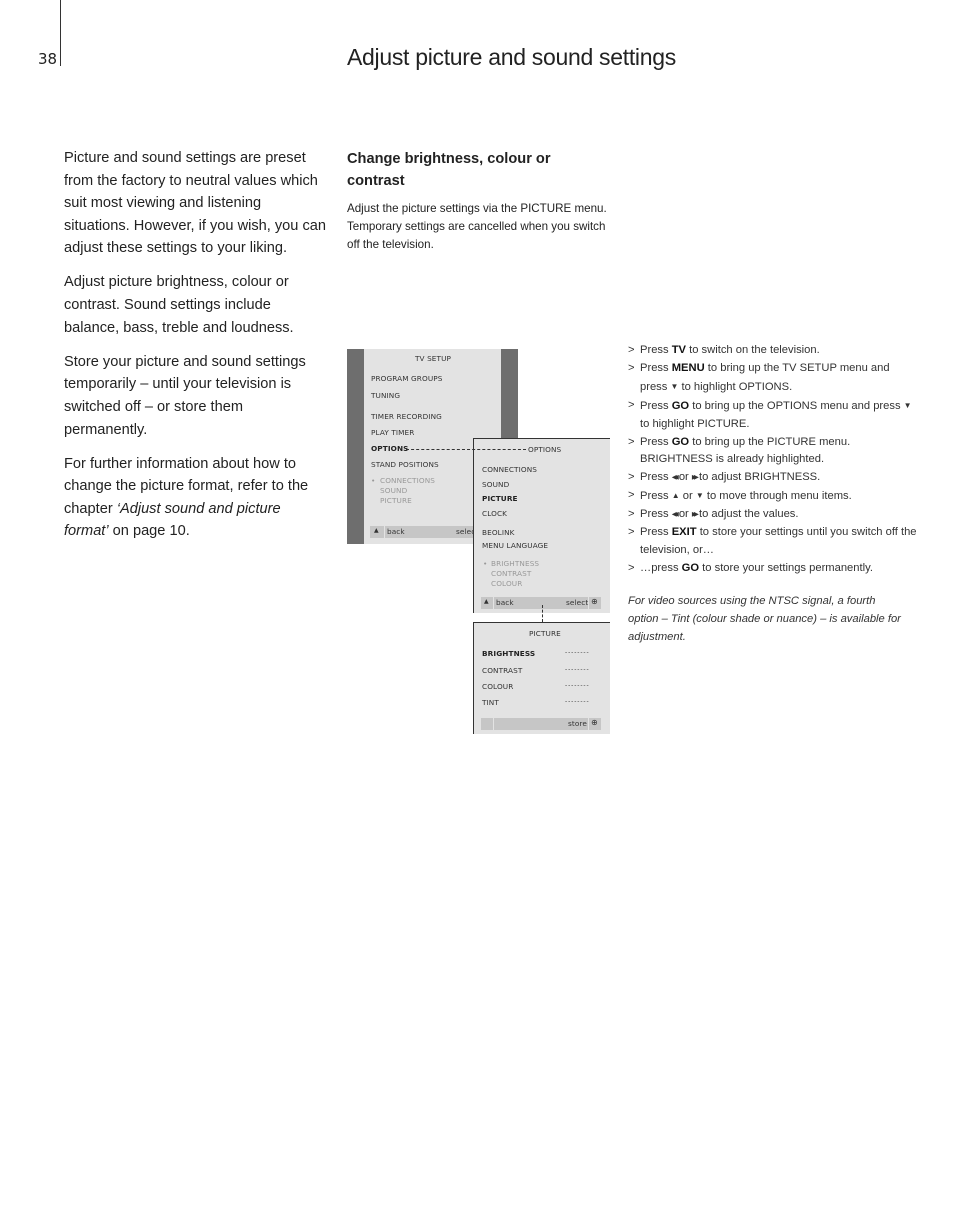  Describe the element at coordinates (661, 567) in the screenshot. I see `step-text: …press` at that location.